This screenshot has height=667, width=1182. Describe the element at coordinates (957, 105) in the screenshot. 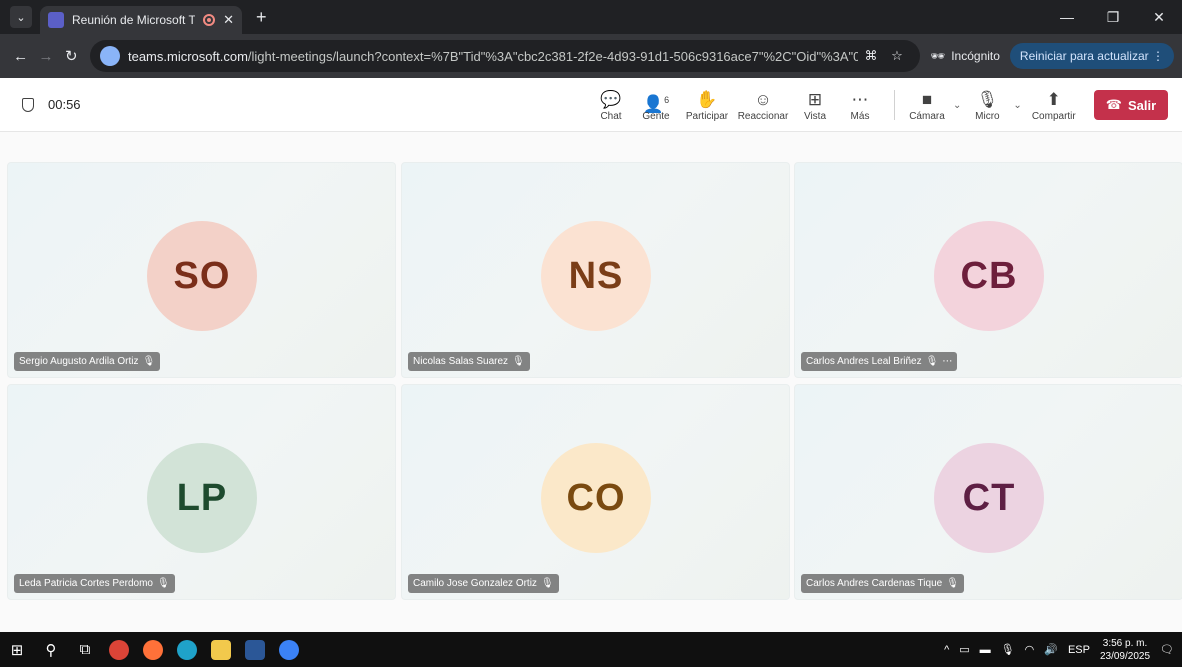

I see `camera-options-chevron-icon: ⌄` at that location.